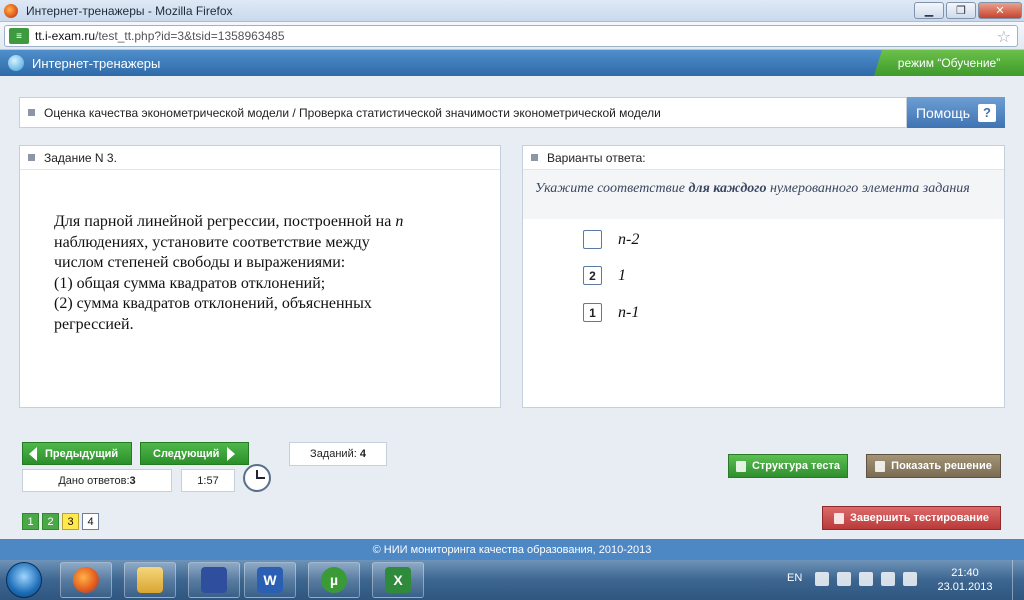 The height and width of the screenshot is (600, 1024). Describe the element at coordinates (129, 10) in the screenshot. I see `window-title: Интернет-тренажеры - Mozilla Firefox` at that location.